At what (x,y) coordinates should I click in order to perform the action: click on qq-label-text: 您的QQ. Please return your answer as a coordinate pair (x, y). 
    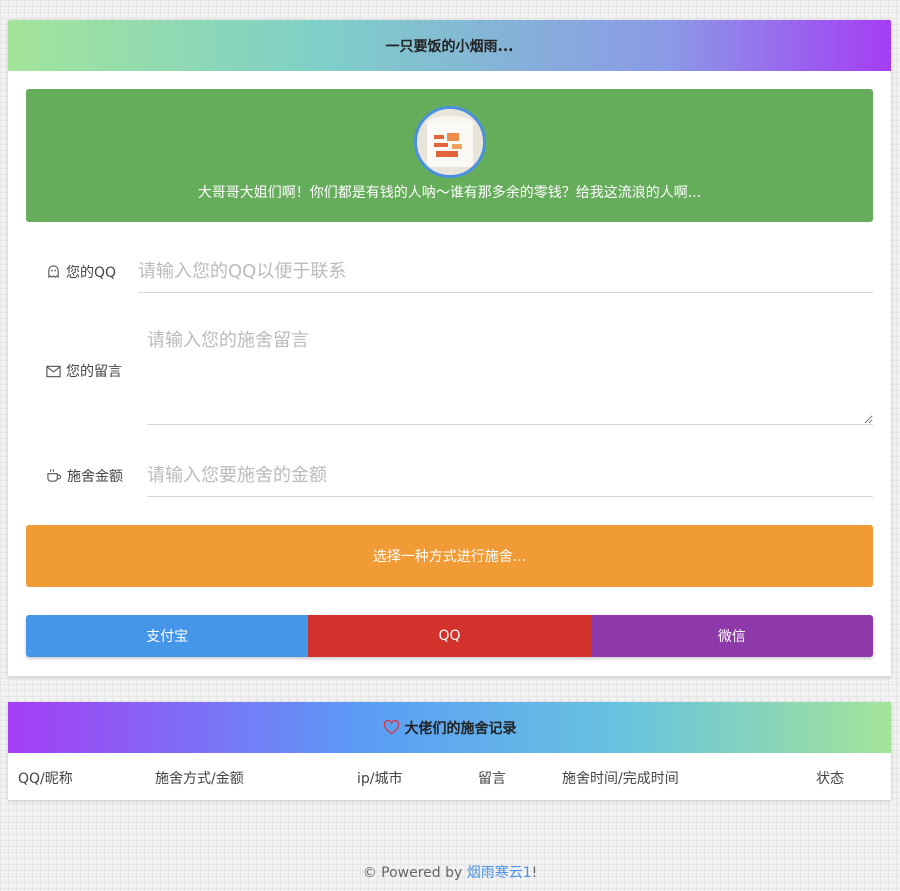
    Looking at the image, I should click on (91, 272).